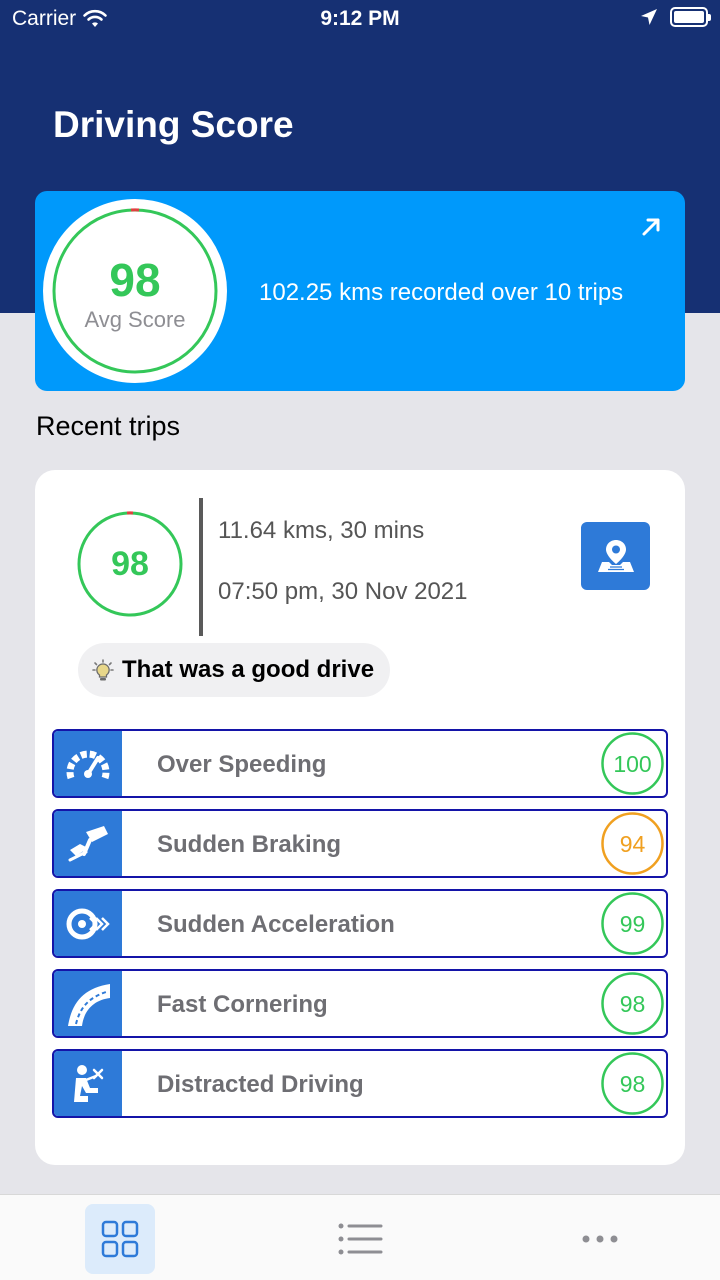  I want to click on list-icon, so click(360, 1239).